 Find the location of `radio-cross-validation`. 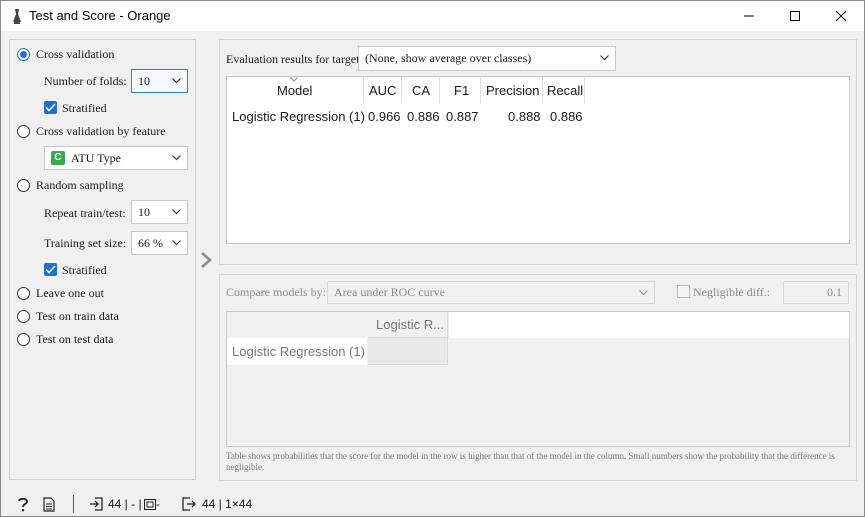

radio-cross-validation is located at coordinates (23, 54).